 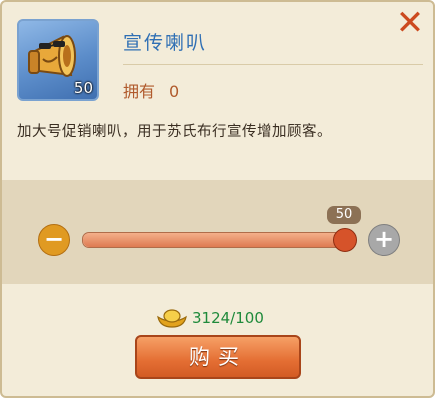 I want to click on plus-icon: +, so click(x=384, y=239).